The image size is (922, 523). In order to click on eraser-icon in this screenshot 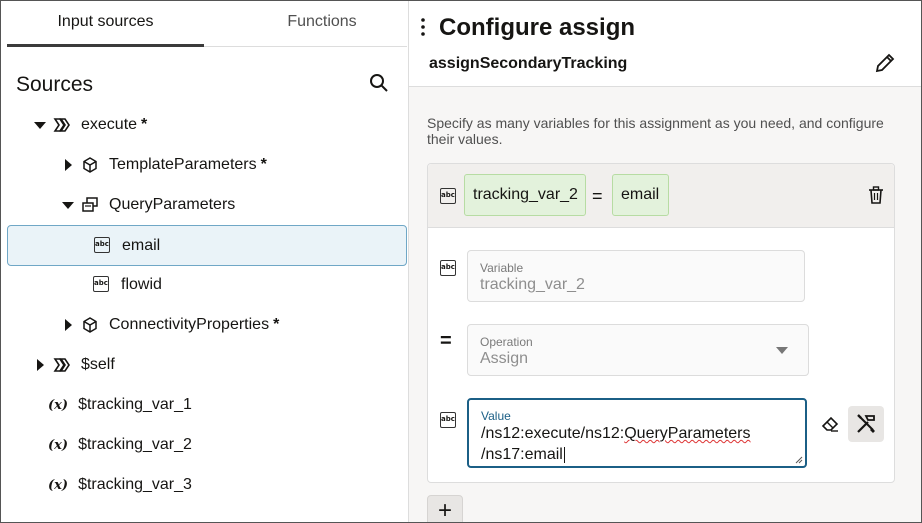, I will do `click(830, 424)`.